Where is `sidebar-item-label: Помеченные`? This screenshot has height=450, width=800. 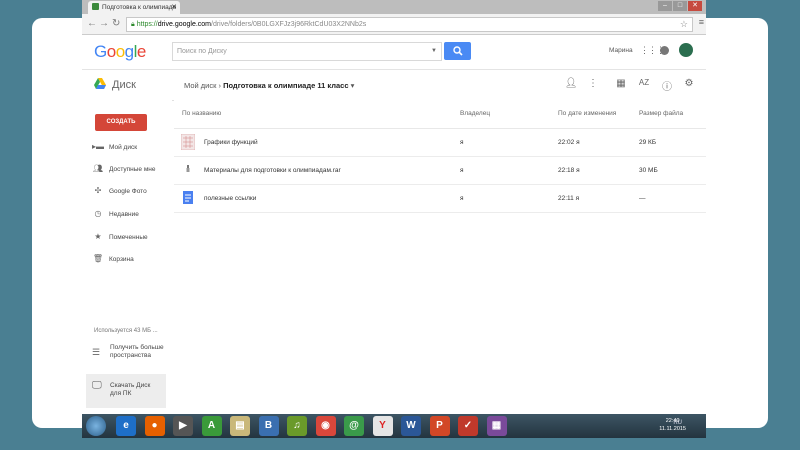 sidebar-item-label: Помеченные is located at coordinates (128, 237).